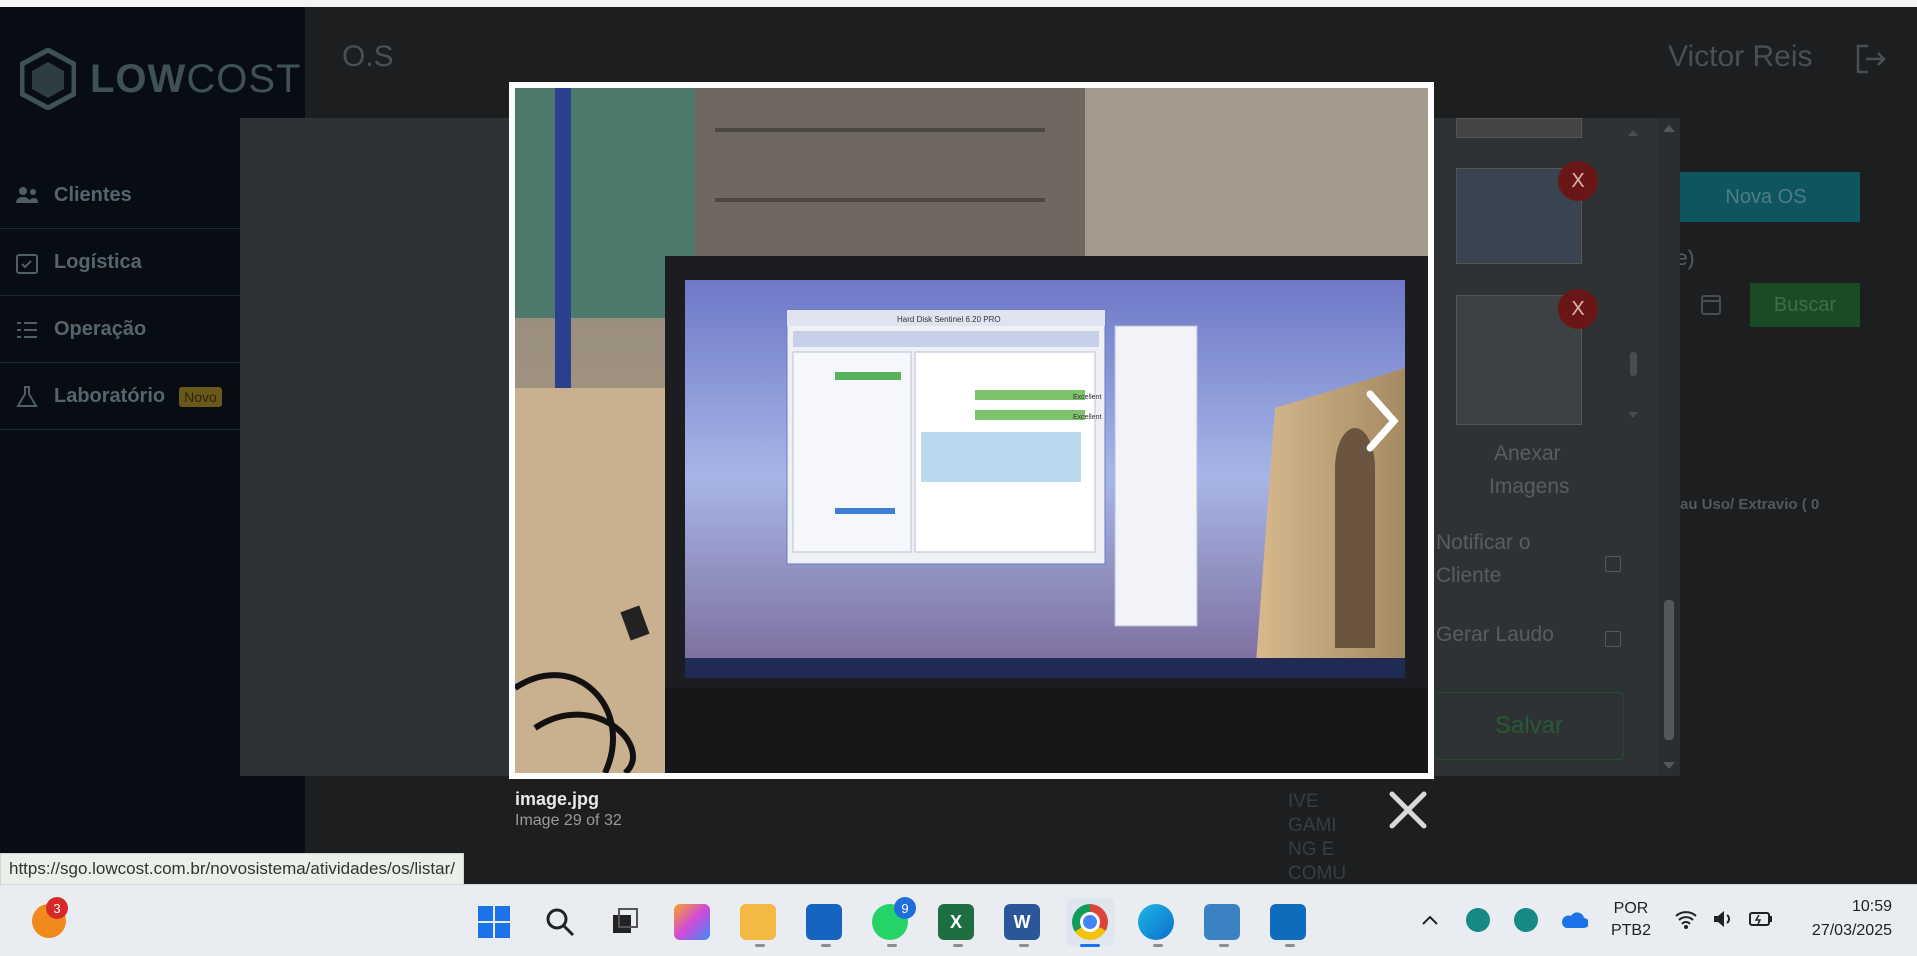 This screenshot has height=956, width=1917. I want to click on search-button: Buscar, so click(1805, 305).